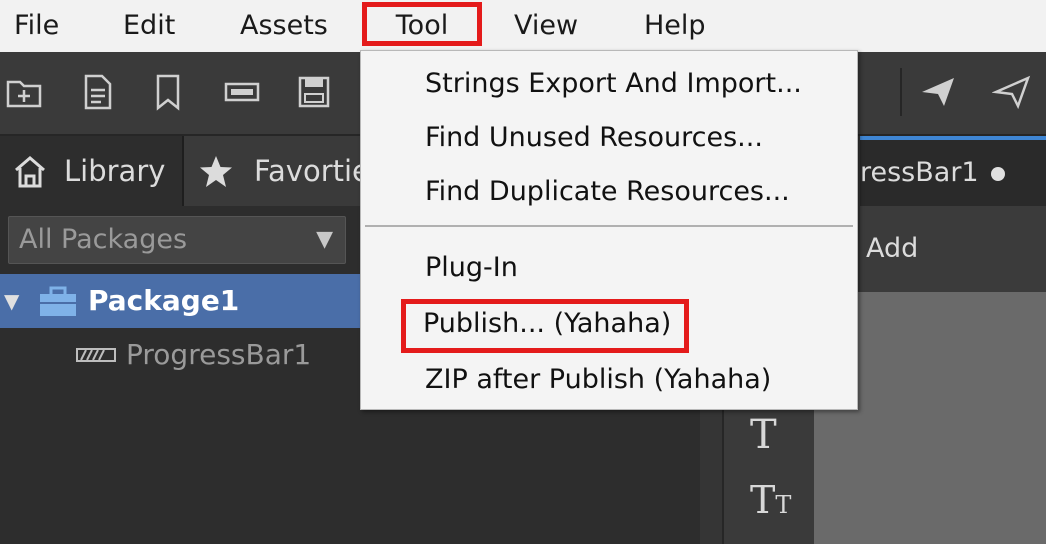 The image size is (1046, 544). I want to click on new-document-icon, so click(98, 92).